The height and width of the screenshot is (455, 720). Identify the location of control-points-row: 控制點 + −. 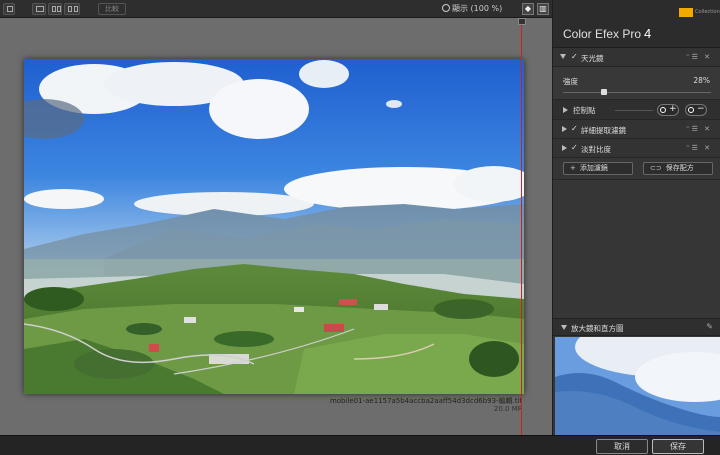
(636, 110).